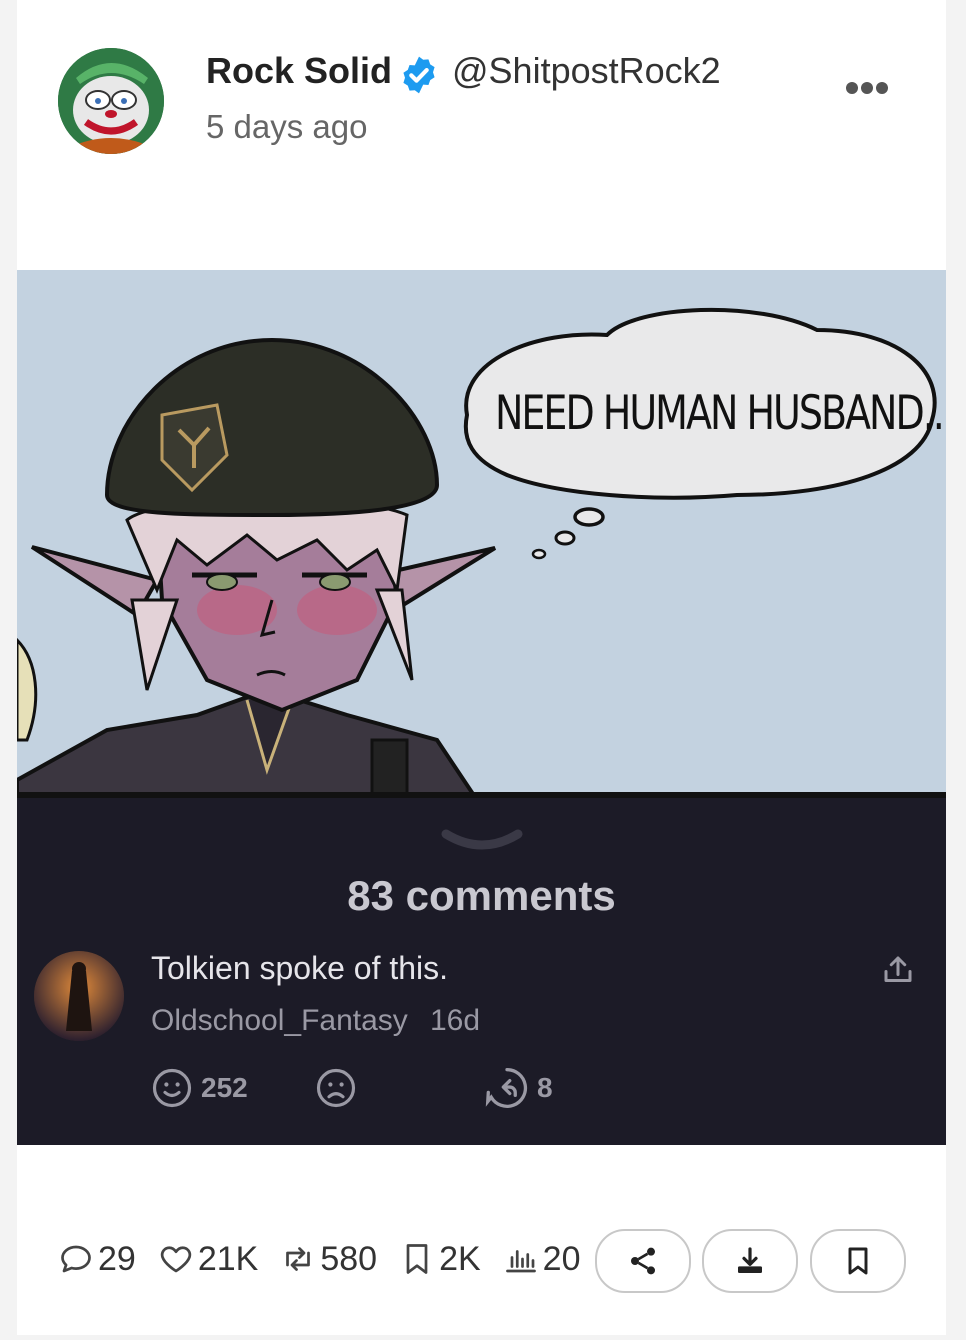 Image resolution: width=966 pixels, height=1340 pixels. What do you see at coordinates (79, 996) in the screenshot?
I see `commenter-avatar` at bounding box center [79, 996].